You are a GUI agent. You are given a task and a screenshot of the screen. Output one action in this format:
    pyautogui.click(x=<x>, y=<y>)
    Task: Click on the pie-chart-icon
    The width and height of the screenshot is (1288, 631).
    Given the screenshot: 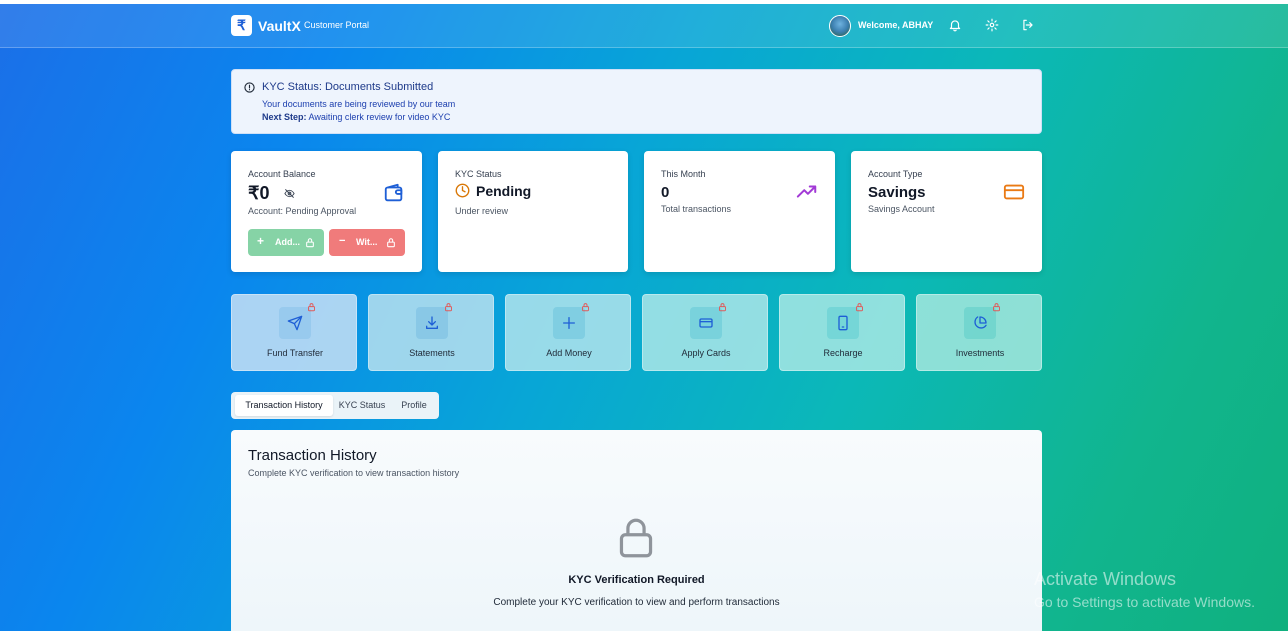 What is the action you would take?
    pyautogui.click(x=980, y=322)
    